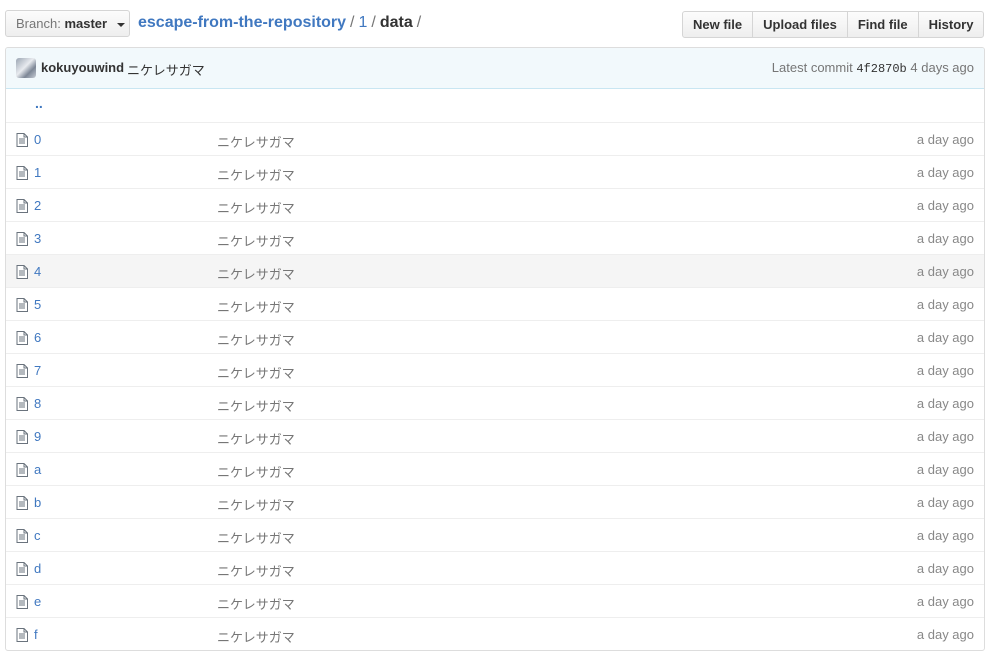 The image size is (991, 660). Describe the element at coordinates (951, 24) in the screenshot. I see `history-button: History` at that location.